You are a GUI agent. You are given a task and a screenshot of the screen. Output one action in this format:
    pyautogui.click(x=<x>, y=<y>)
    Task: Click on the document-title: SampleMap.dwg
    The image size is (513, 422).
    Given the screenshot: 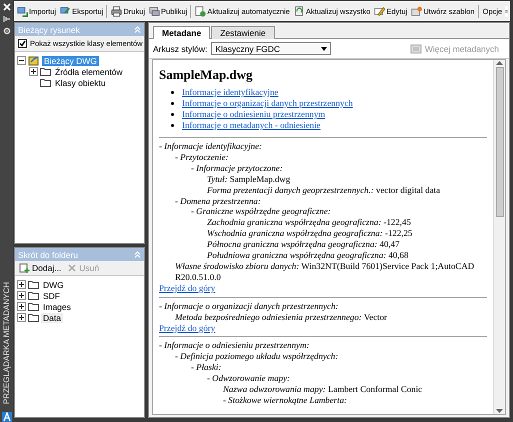 What is the action you would take?
    pyautogui.click(x=206, y=74)
    